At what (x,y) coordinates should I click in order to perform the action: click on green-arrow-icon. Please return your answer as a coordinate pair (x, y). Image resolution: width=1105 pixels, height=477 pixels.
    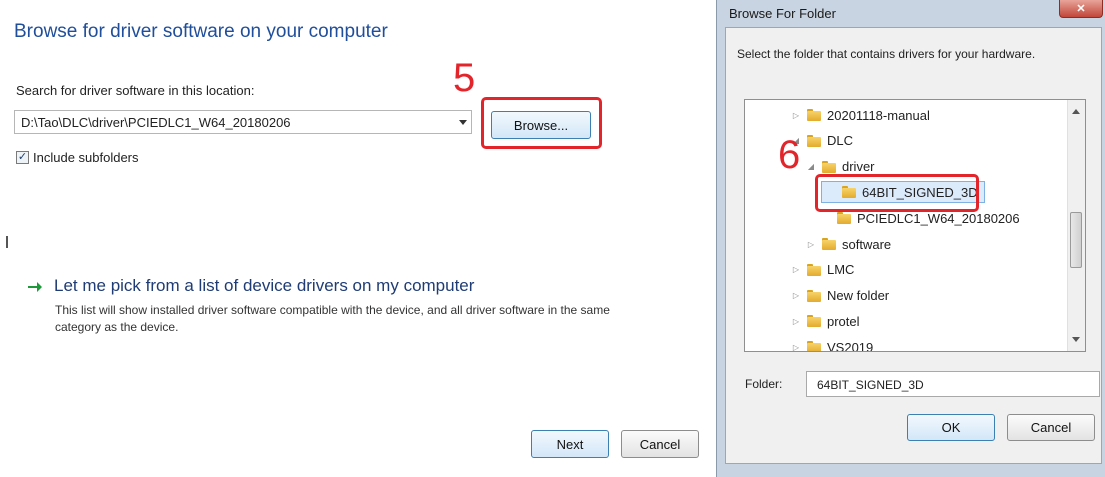
    Looking at the image, I should click on (35, 287).